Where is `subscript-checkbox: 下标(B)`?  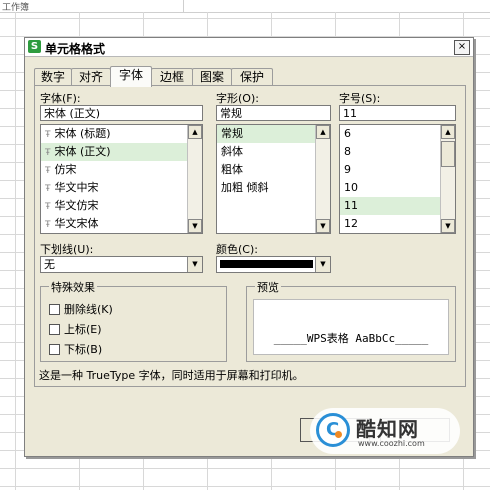
subscript-checkbox: 下标(B) is located at coordinates (75, 348).